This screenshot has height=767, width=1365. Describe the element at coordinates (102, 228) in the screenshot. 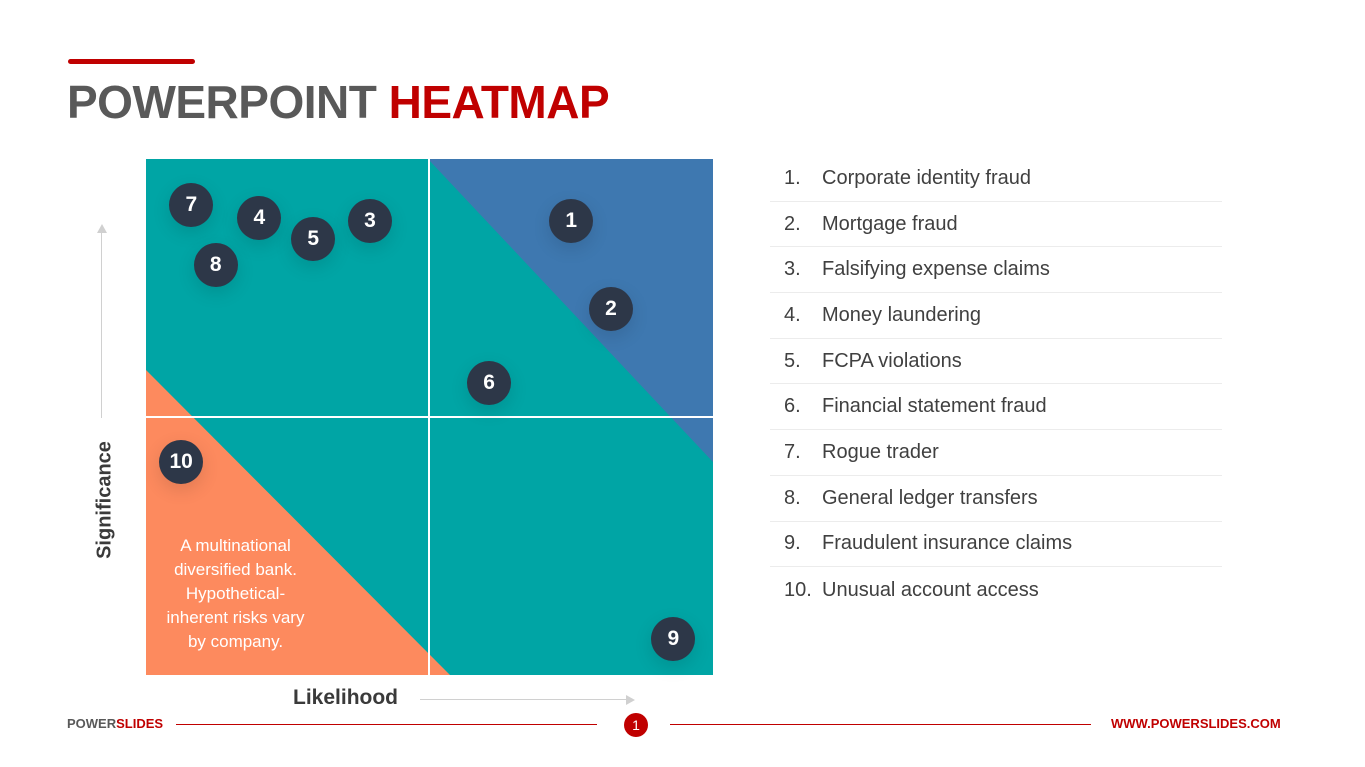

I see `y-axis-arrow-head` at that location.